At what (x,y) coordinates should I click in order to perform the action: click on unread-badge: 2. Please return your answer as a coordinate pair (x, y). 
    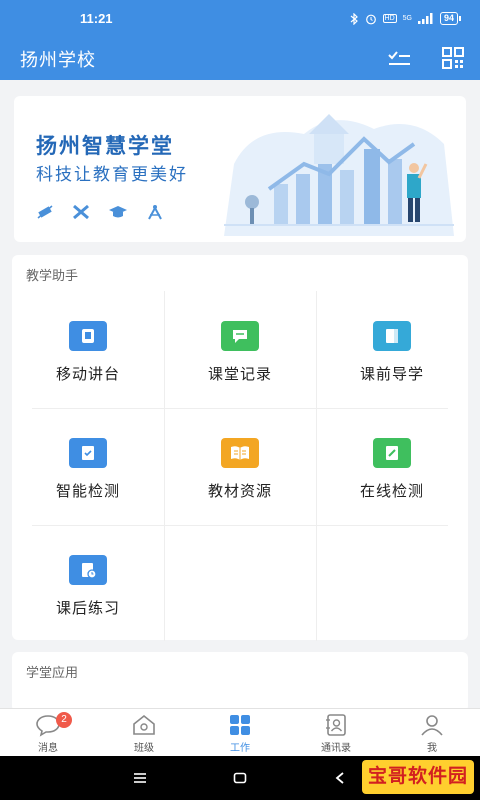
    Looking at the image, I should click on (64, 720).